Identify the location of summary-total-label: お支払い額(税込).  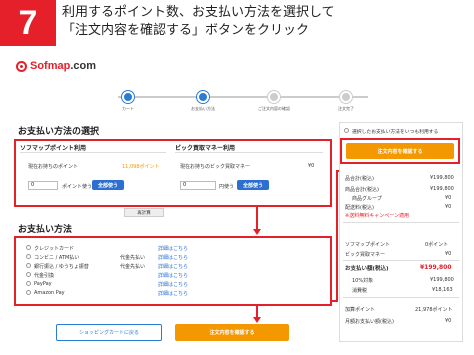
(367, 269).